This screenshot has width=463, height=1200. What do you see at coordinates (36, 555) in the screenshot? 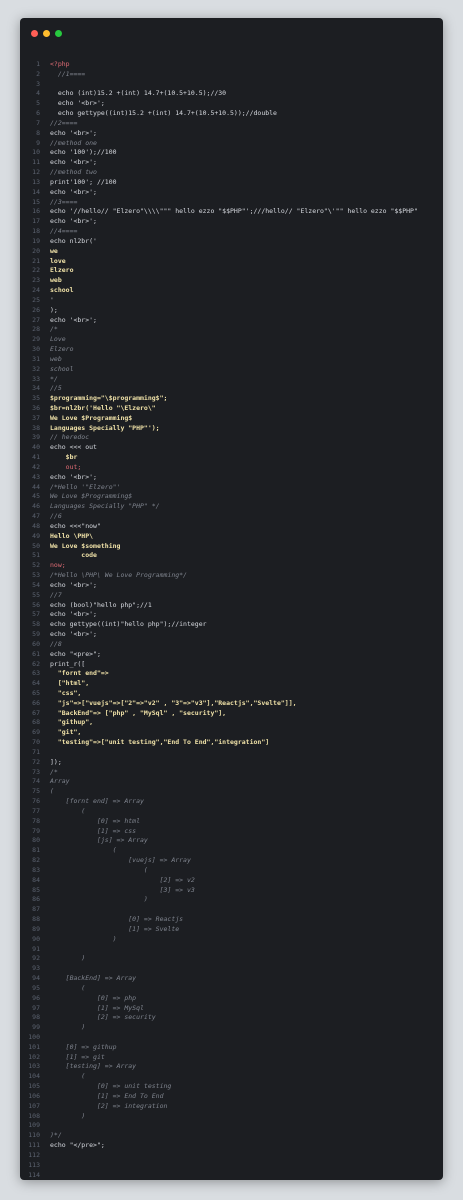
I see `line-number: 51` at bounding box center [36, 555].